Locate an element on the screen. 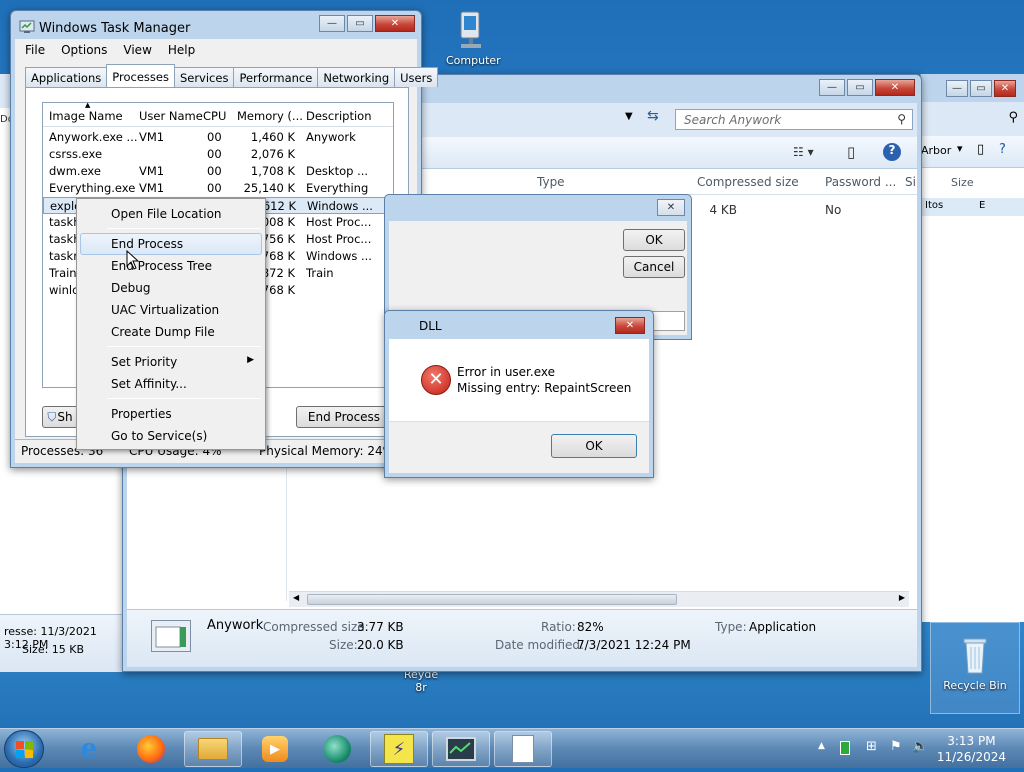 This screenshot has width=1024, height=772. col-compressed-size: Compressed size is located at coordinates (748, 182).